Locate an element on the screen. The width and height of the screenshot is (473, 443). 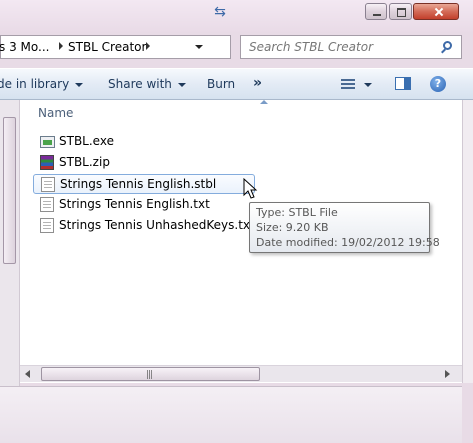
winrar-archive-icon is located at coordinates (47, 162).